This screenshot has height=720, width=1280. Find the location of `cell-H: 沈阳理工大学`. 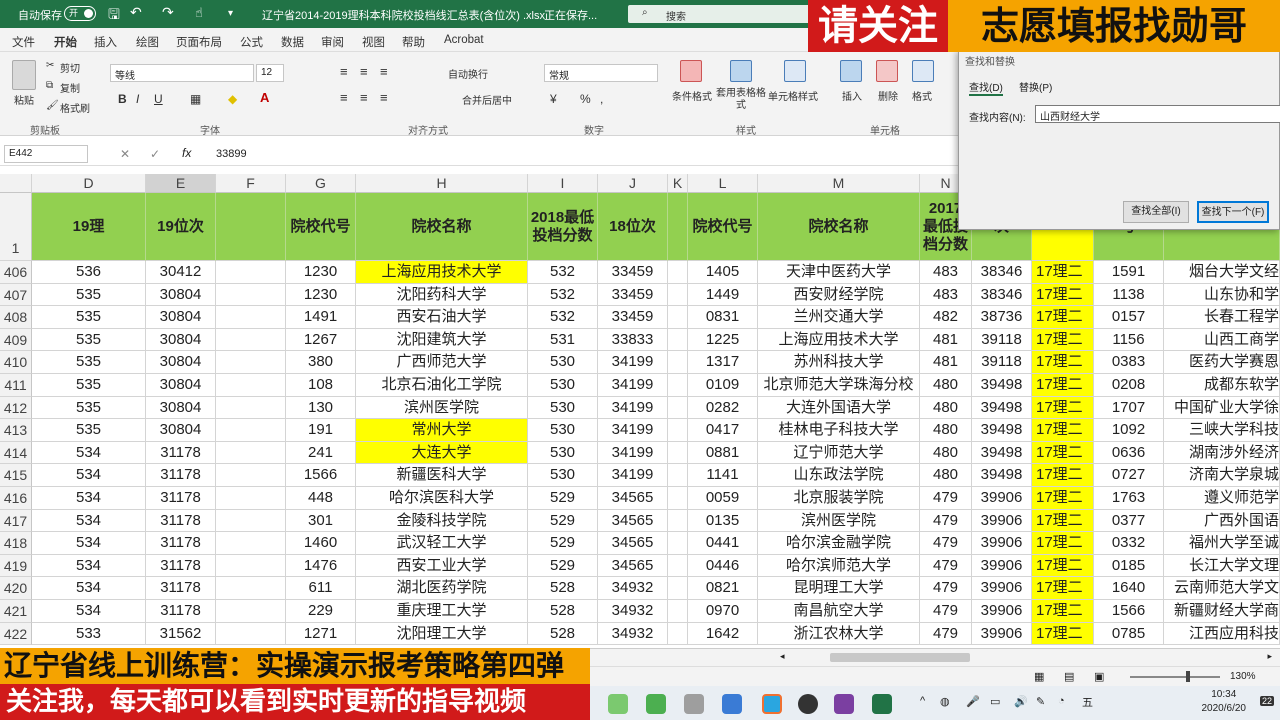

cell-H: 沈阳理工大学 is located at coordinates (442, 634).